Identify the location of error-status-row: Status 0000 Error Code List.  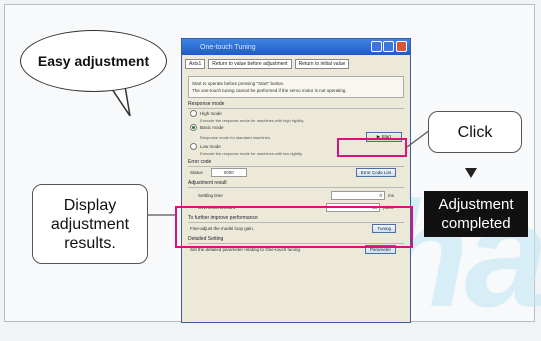
(296, 172).